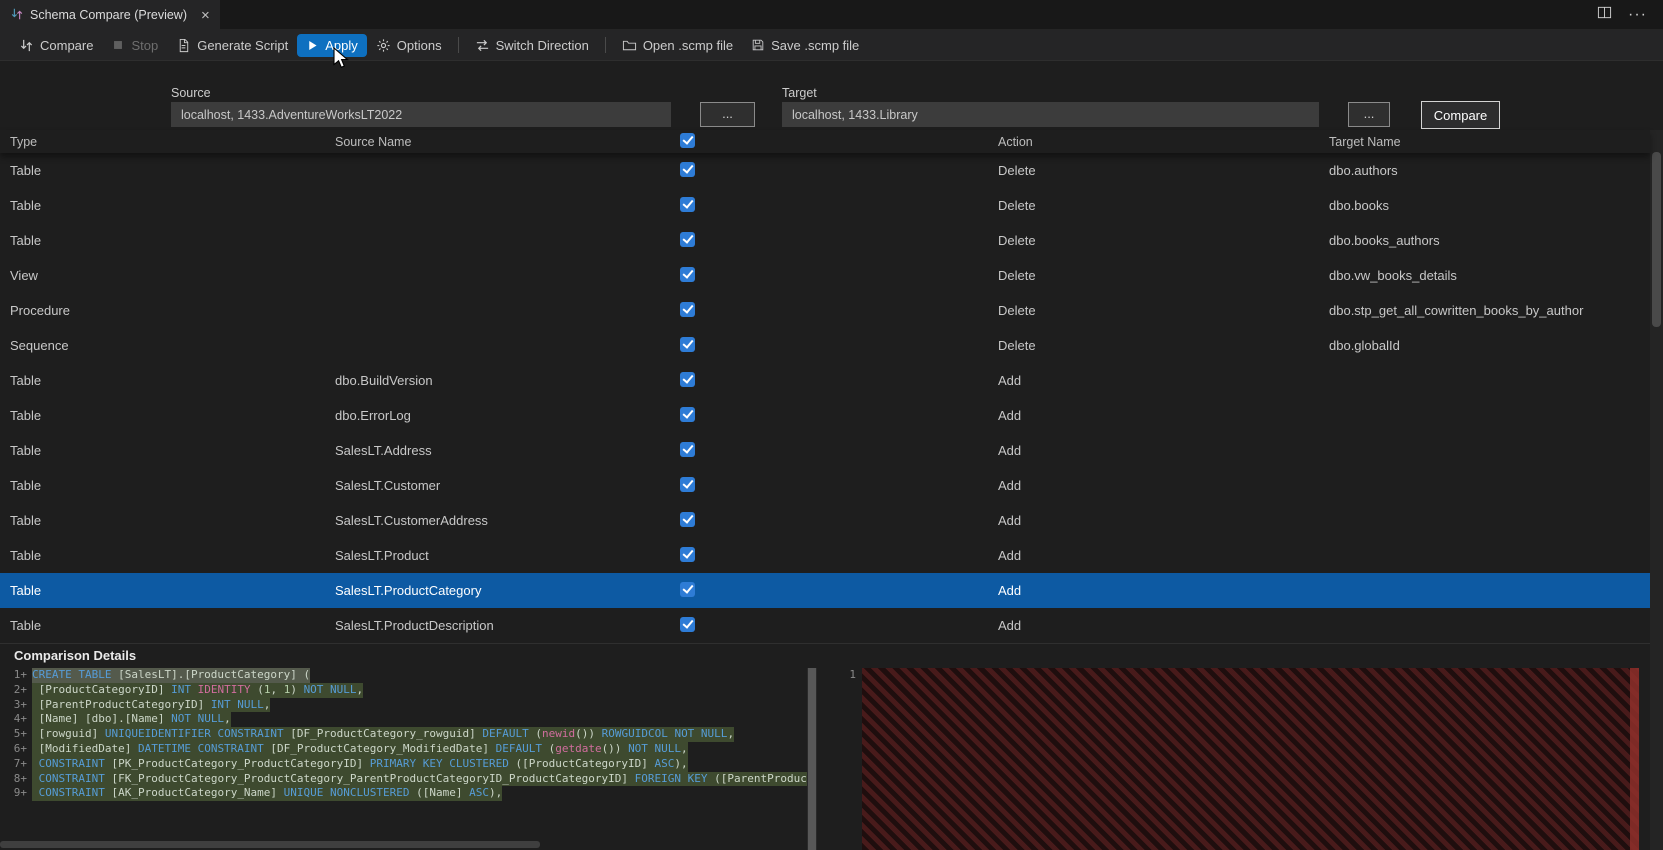 This screenshot has width=1663, height=850. Describe the element at coordinates (1359, 205) in the screenshot. I see `row-target-name: dbo.books` at that location.